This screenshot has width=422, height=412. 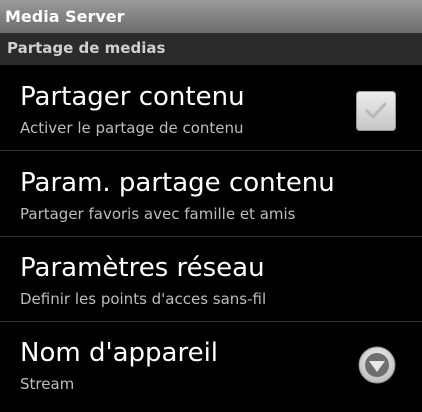 I want to click on pref-title: Partager contenu, so click(x=132, y=97).